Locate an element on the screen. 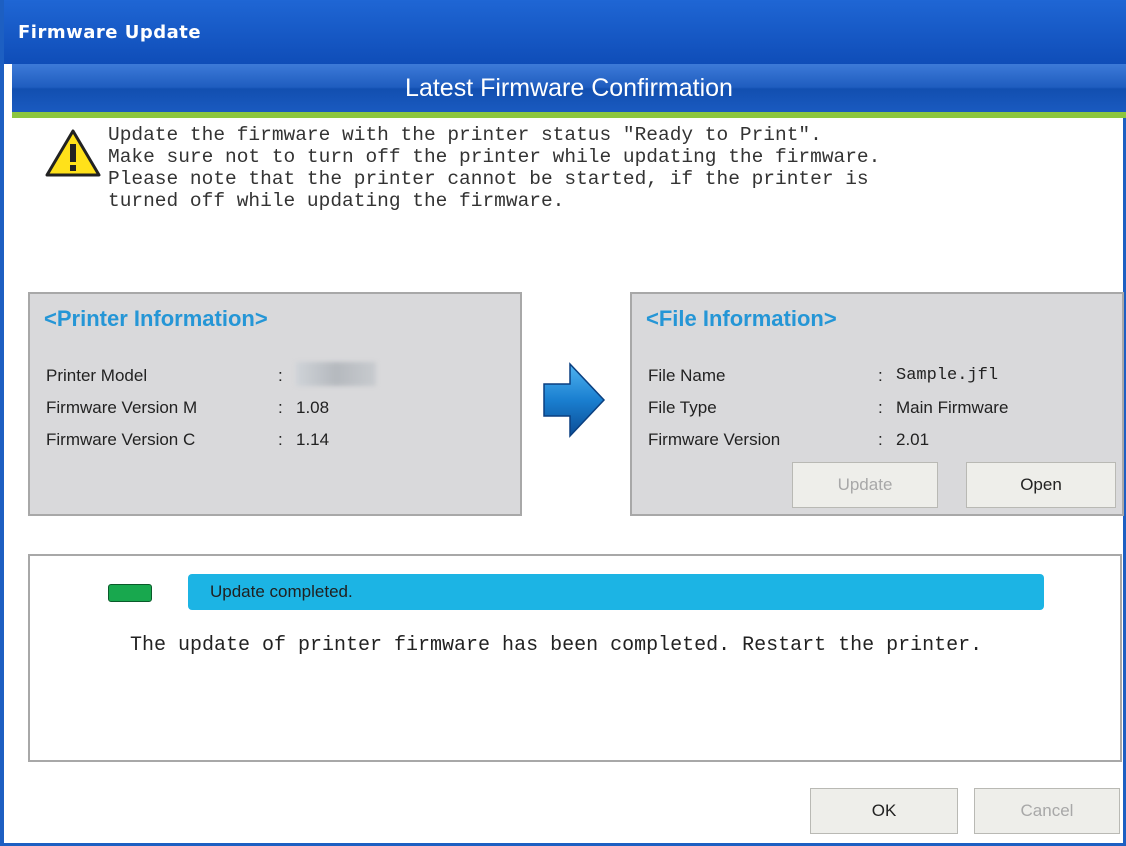 This screenshot has width=1126, height=846. file-firmware-version-value: 2.01 is located at coordinates (913, 439).